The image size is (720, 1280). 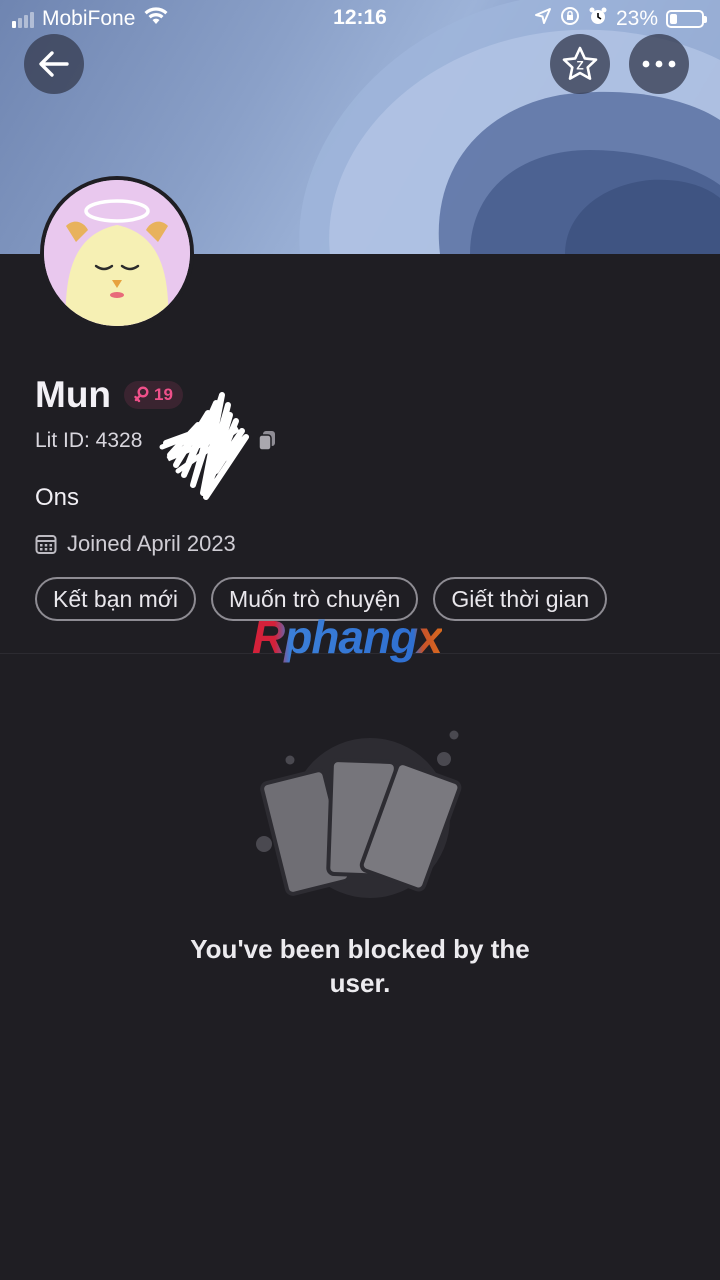 What do you see at coordinates (89, 440) in the screenshot?
I see `lit-id: Lit ID: 4328` at bounding box center [89, 440].